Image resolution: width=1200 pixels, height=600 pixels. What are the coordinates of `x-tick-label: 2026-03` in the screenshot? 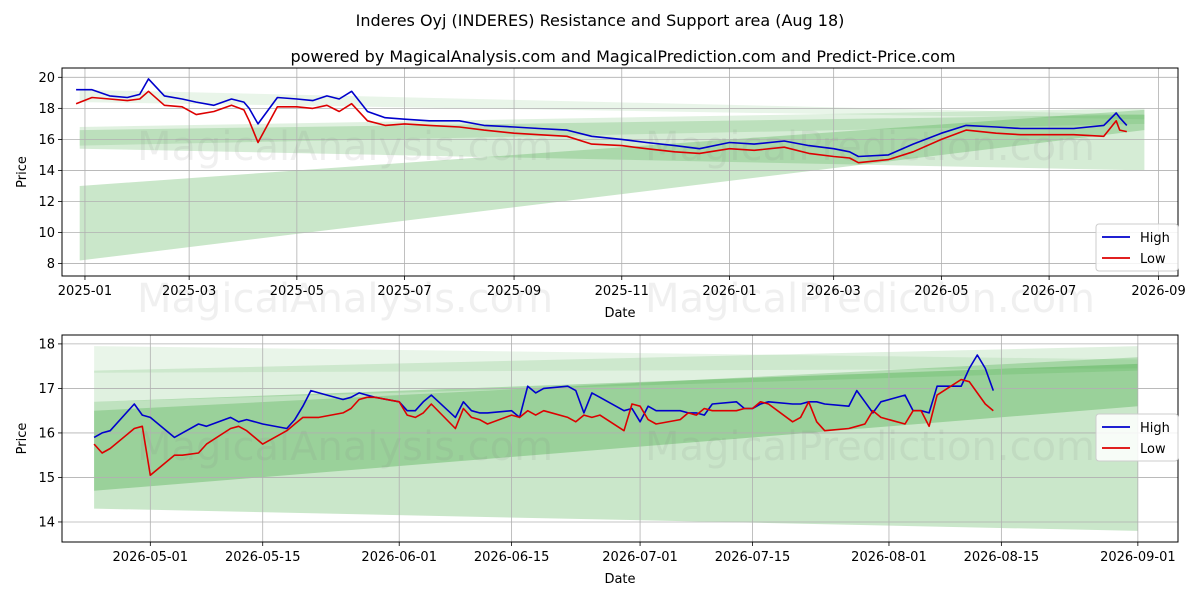 It's located at (834, 291).